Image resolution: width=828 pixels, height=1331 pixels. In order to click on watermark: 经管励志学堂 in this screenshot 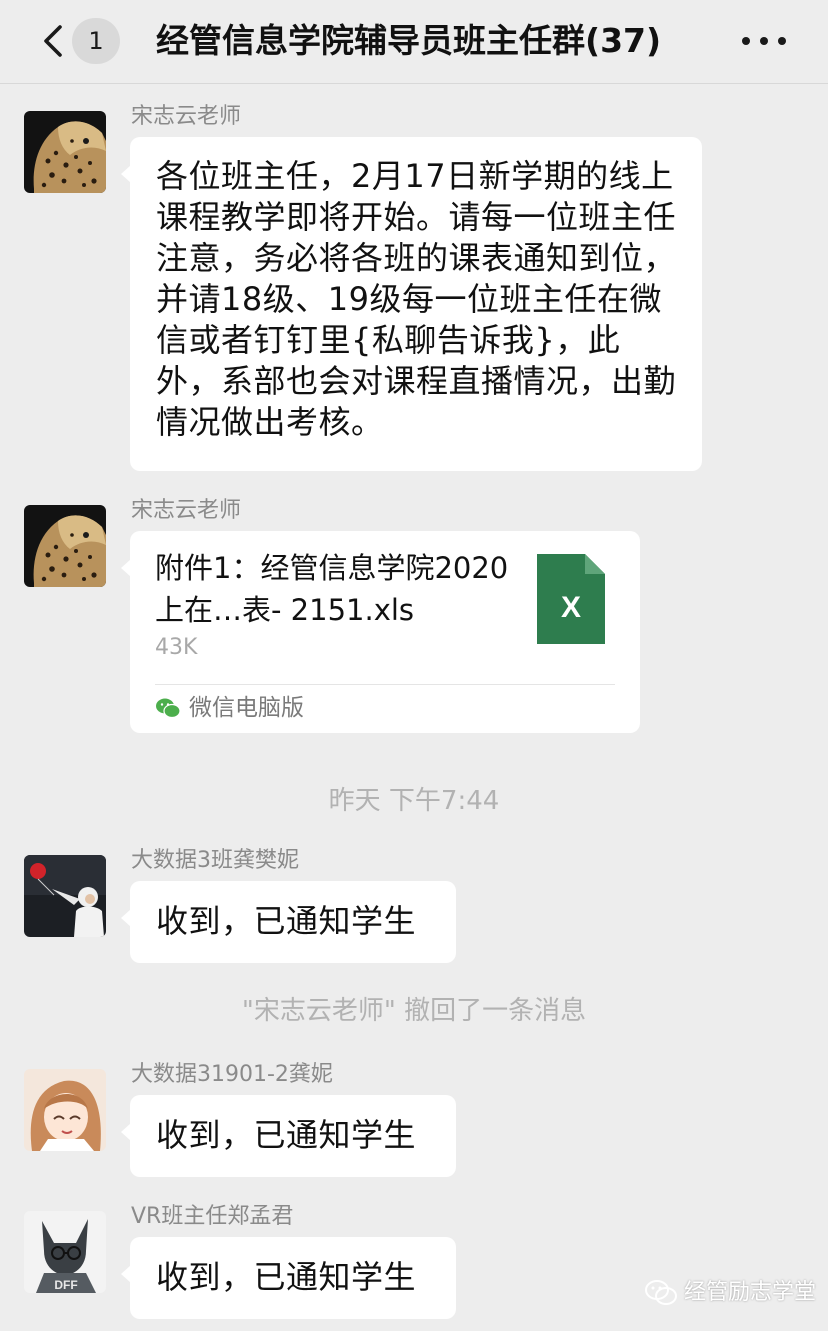, I will do `click(730, 1293)`.